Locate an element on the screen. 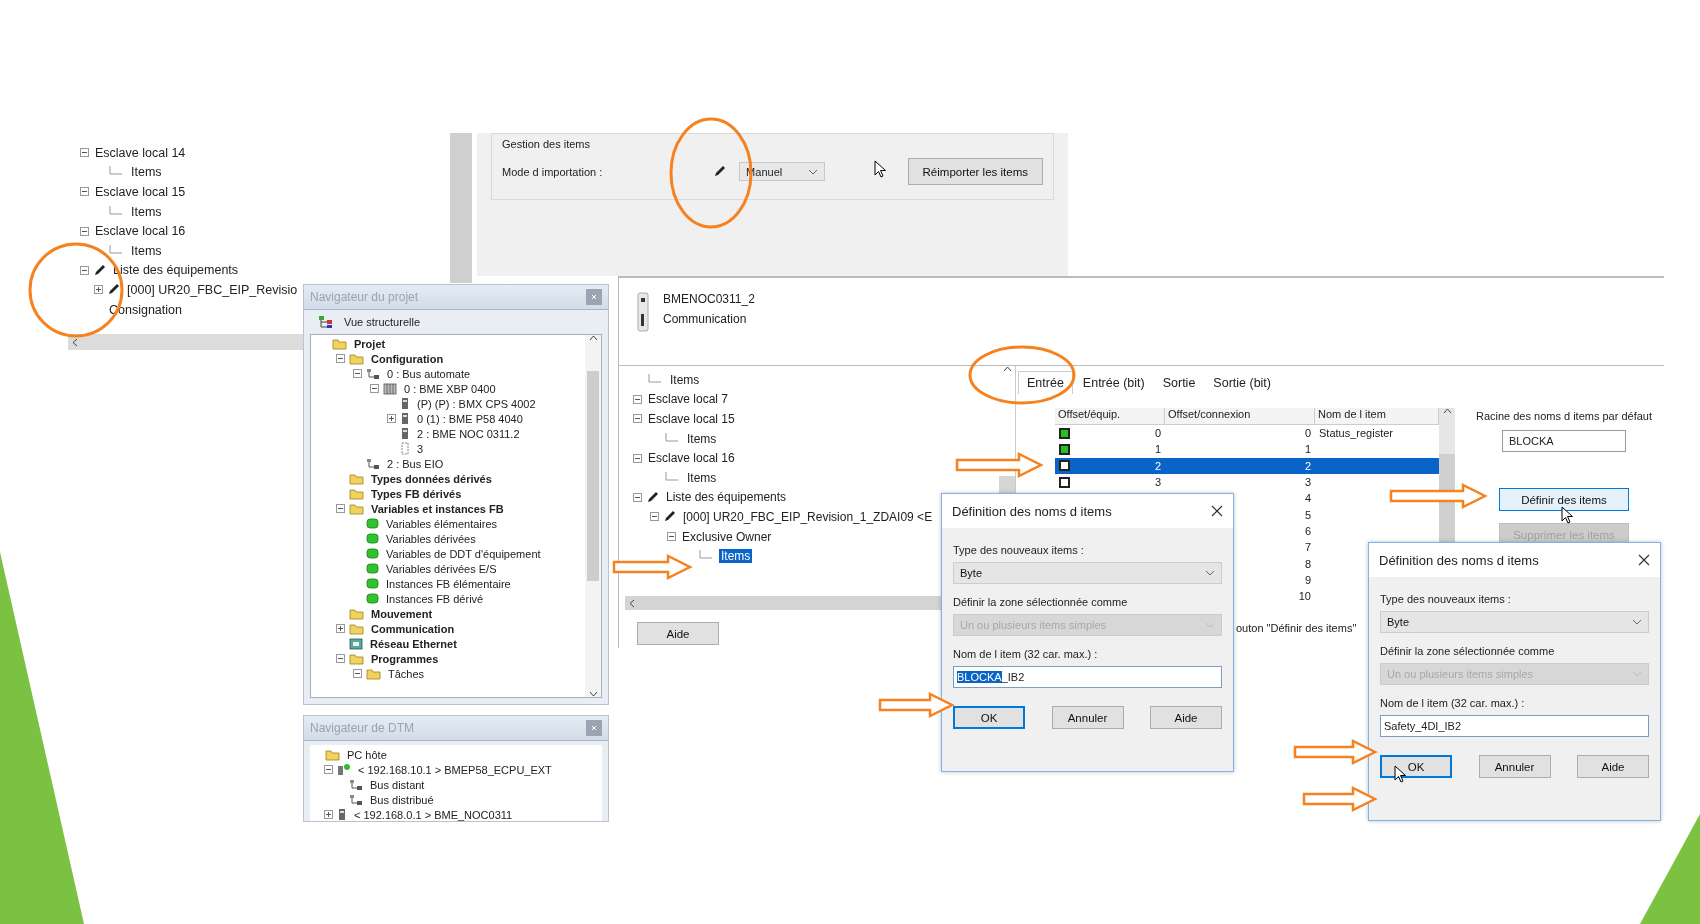 The width and height of the screenshot is (1700, 924). tab: Sortie (bit) is located at coordinates (1242, 383).